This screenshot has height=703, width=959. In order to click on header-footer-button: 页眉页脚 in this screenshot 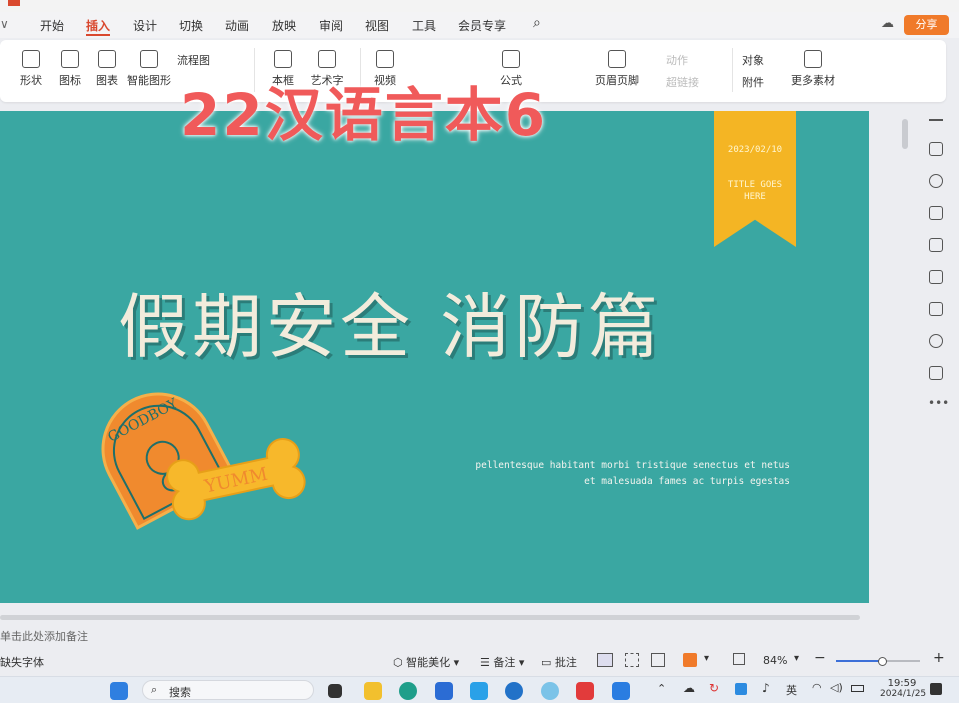, I will do `click(617, 69)`.